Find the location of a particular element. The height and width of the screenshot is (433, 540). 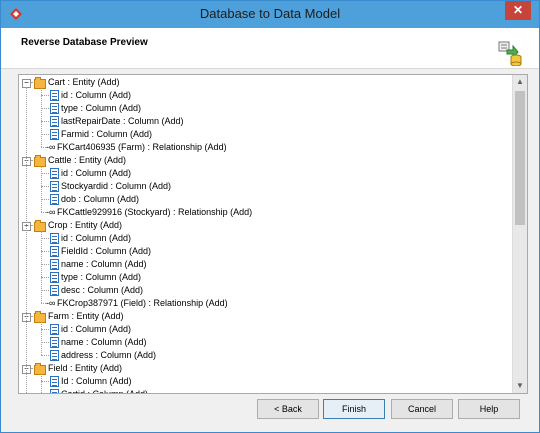

cancel-button: Cancel is located at coordinates (422, 409).